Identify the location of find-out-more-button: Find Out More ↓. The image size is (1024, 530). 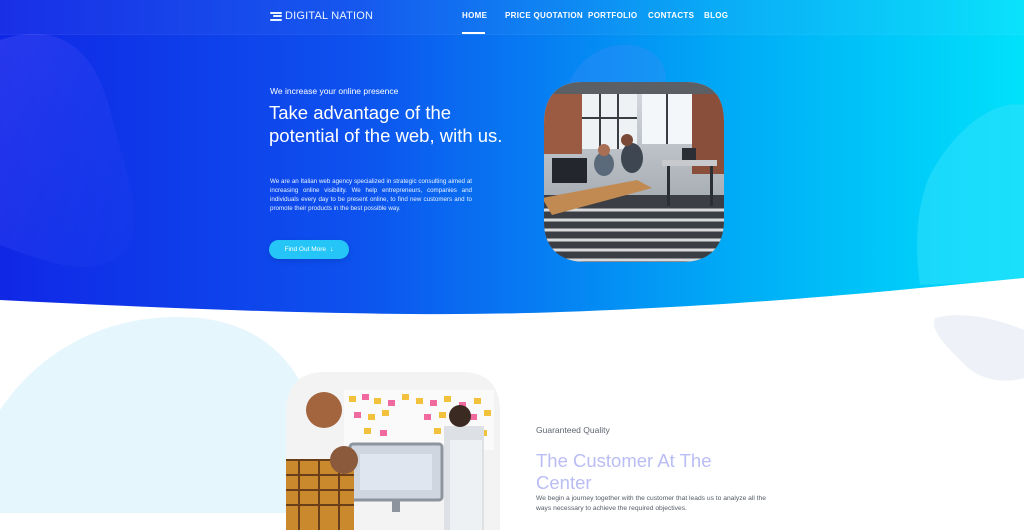
(309, 249).